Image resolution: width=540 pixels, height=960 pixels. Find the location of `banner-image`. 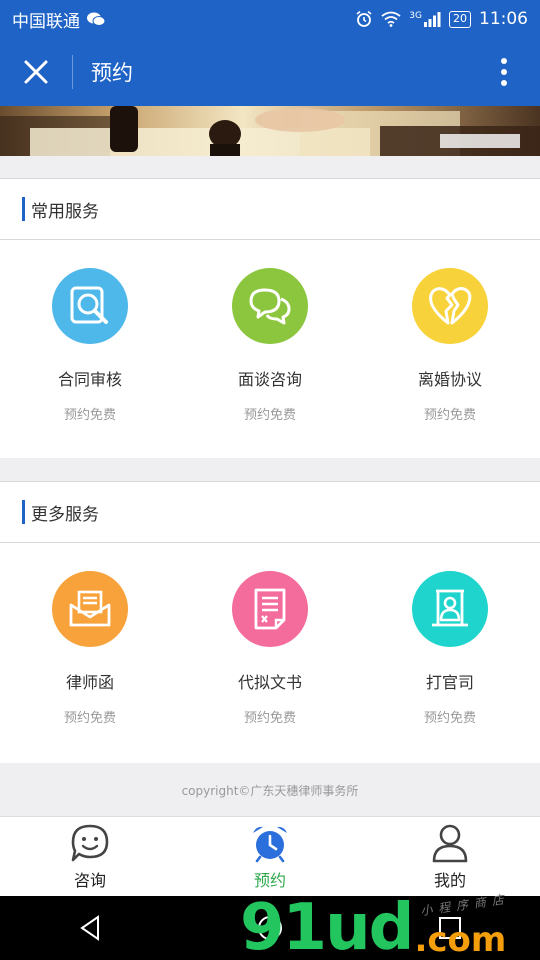

banner-image is located at coordinates (270, 131).